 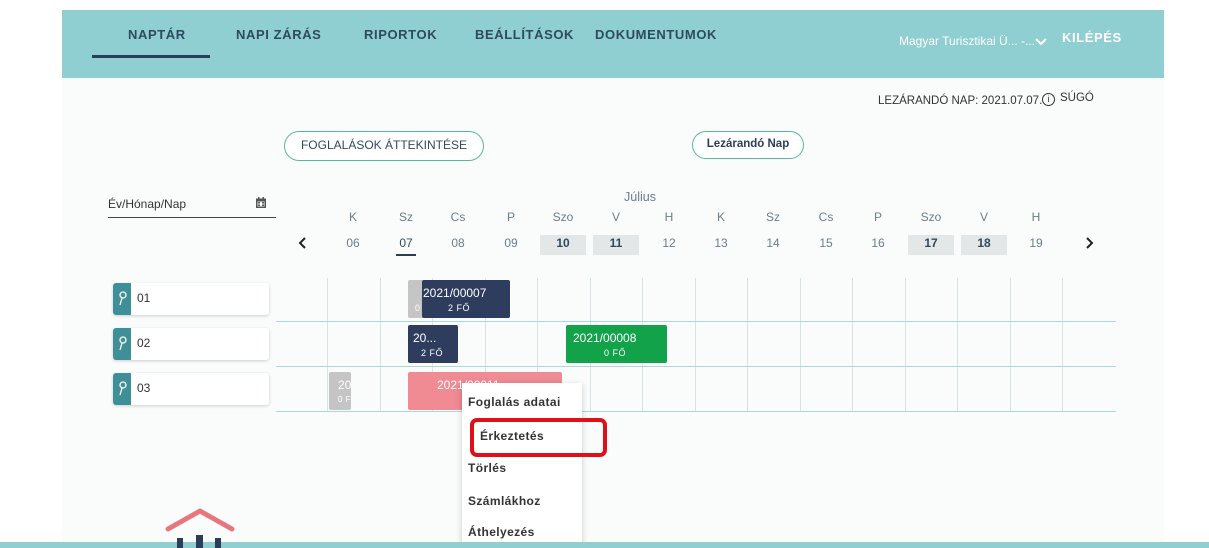 I want to click on day-09: 09, so click(x=511, y=245).